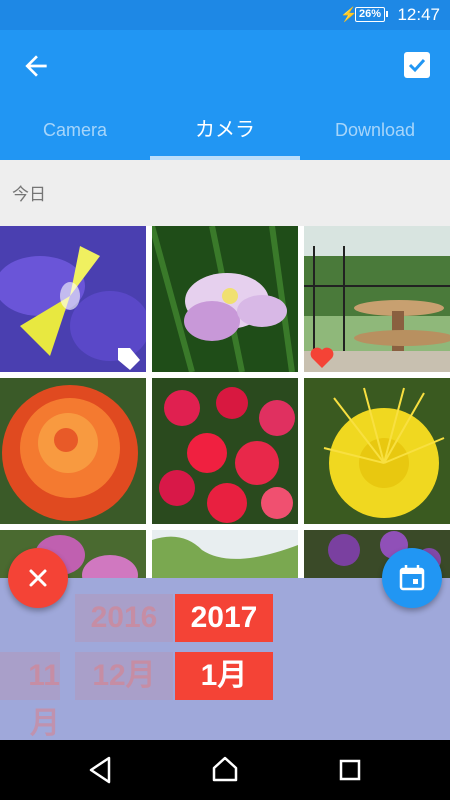  What do you see at coordinates (375, 130) in the screenshot?
I see `tab-download: Download` at bounding box center [375, 130].